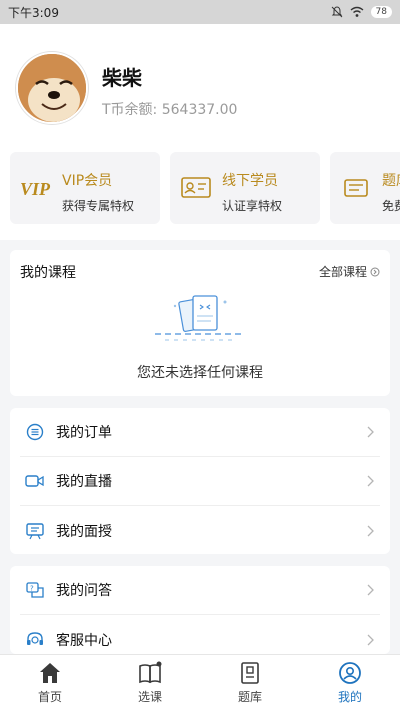 Image resolution: width=400 pixels, height=711 pixels. Describe the element at coordinates (200, 318) in the screenshot. I see `empty-courses-illustration` at that location.